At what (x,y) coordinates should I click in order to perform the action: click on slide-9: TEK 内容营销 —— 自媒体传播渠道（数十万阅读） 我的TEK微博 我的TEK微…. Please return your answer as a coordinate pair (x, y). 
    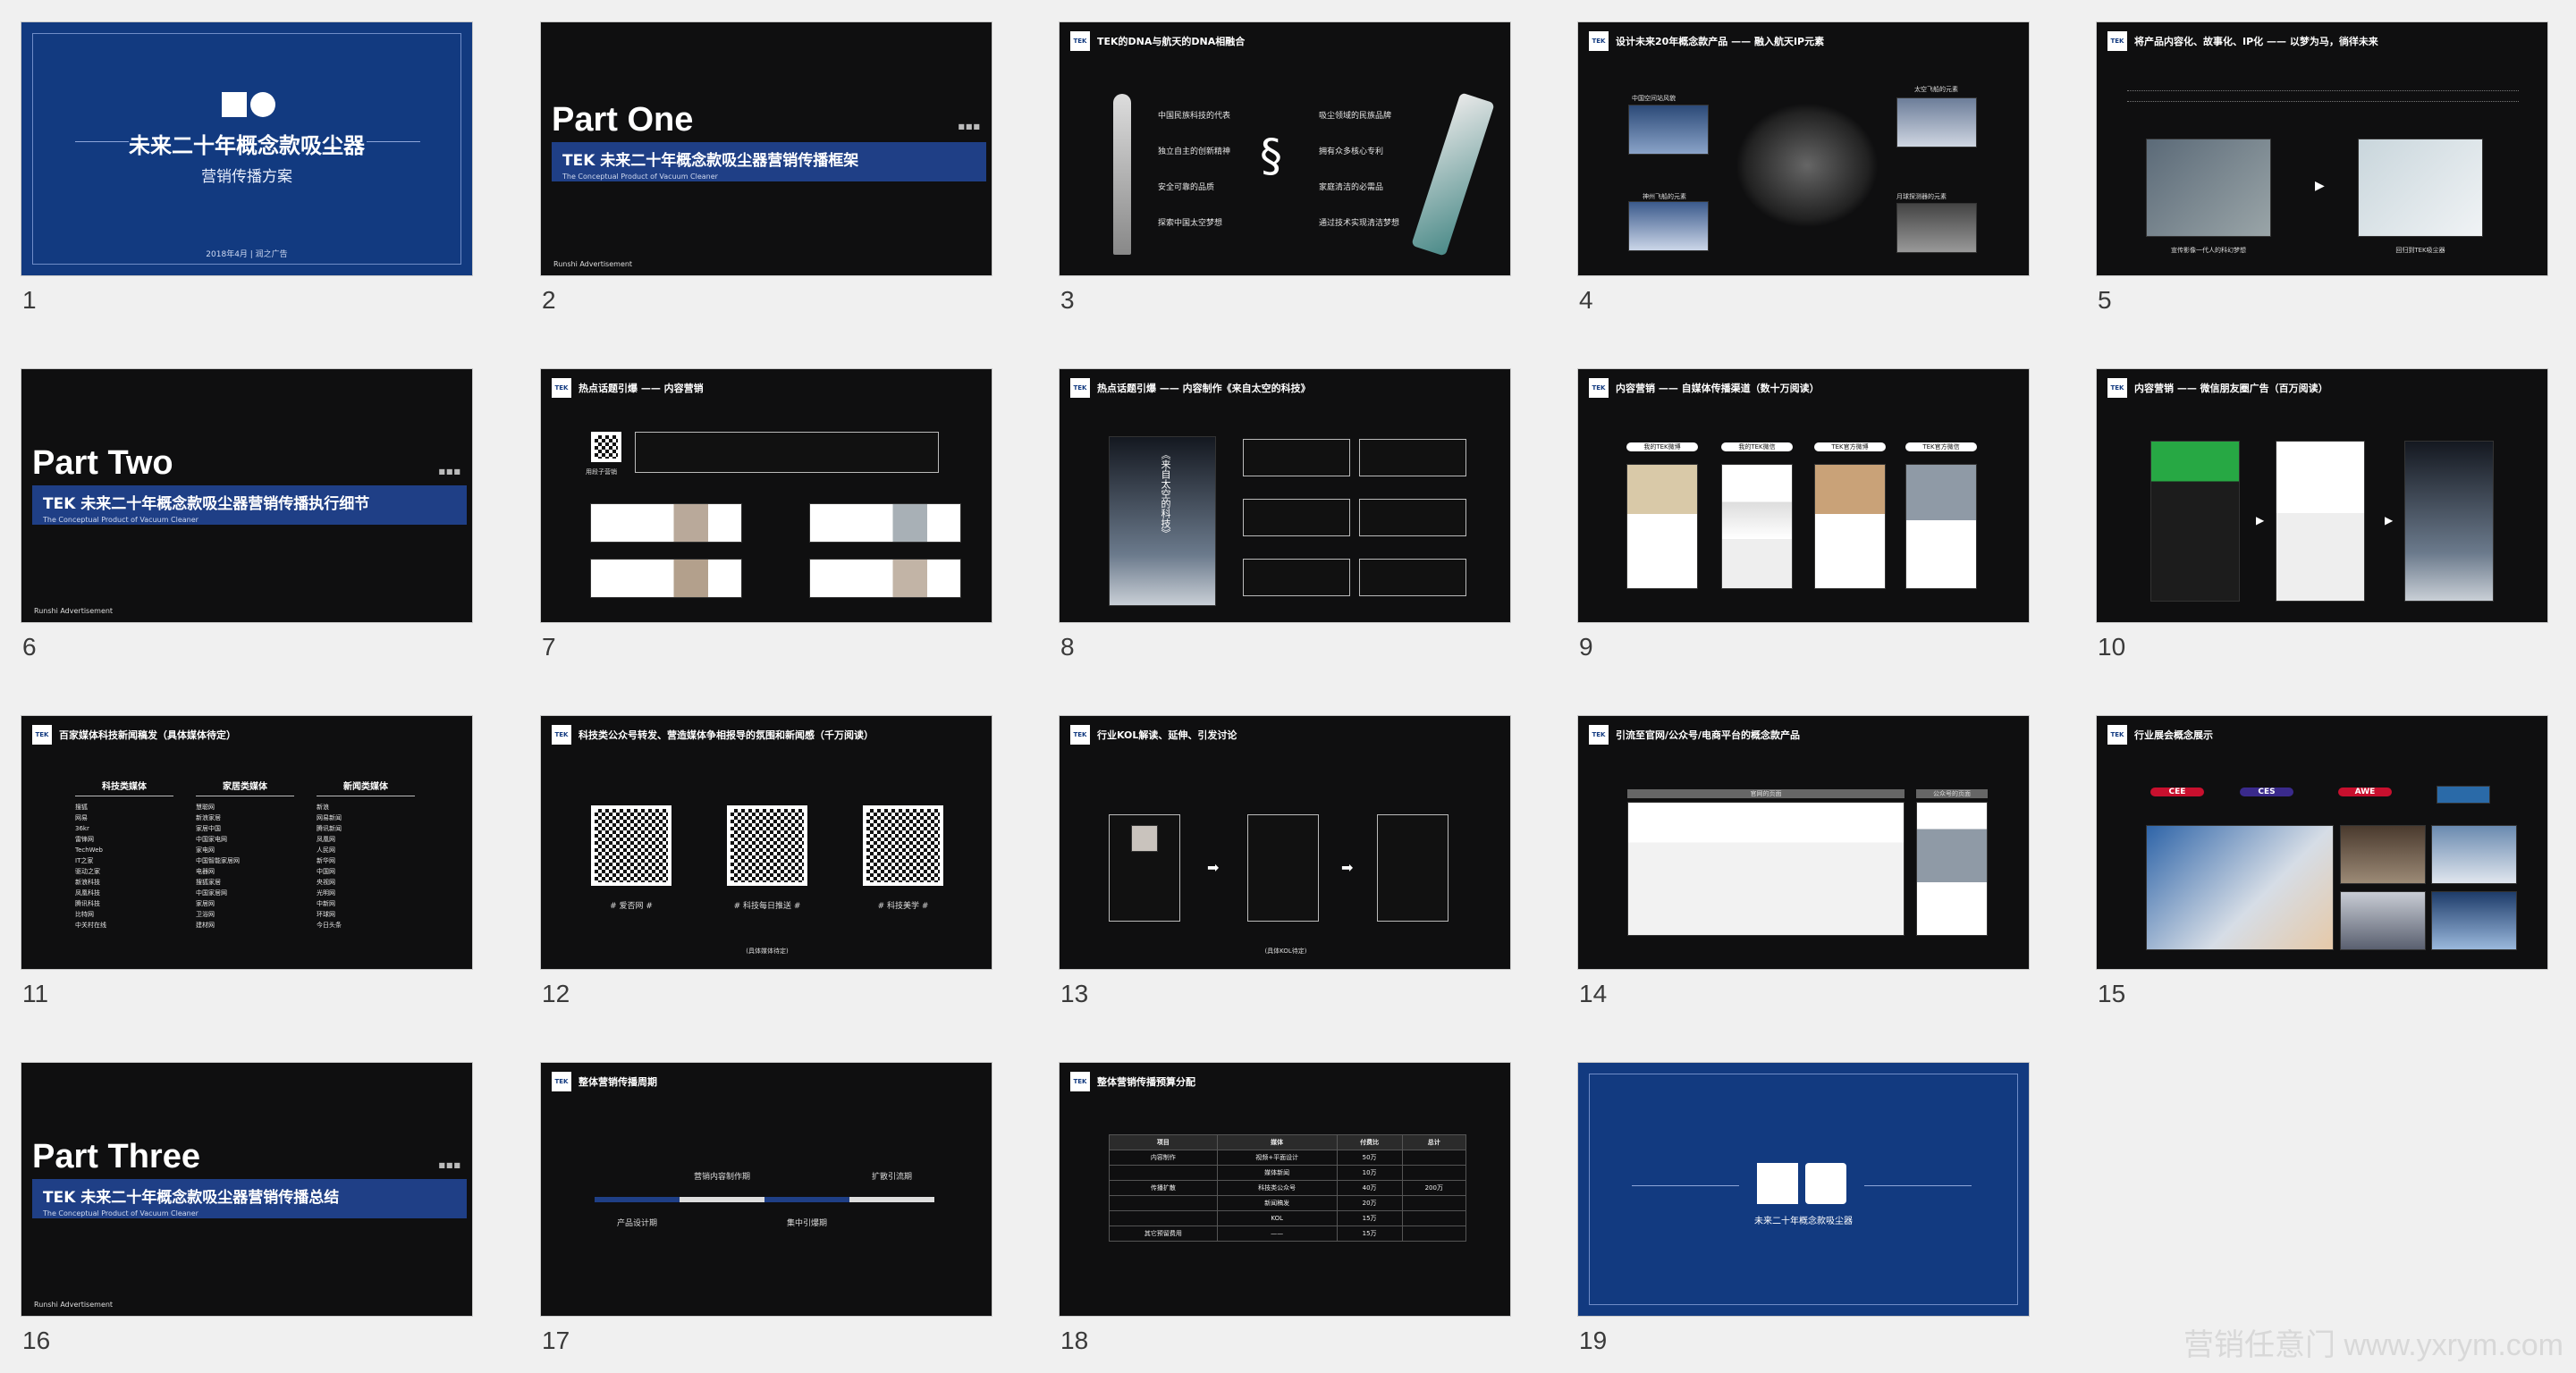
    Looking at the image, I should click on (1803, 495).